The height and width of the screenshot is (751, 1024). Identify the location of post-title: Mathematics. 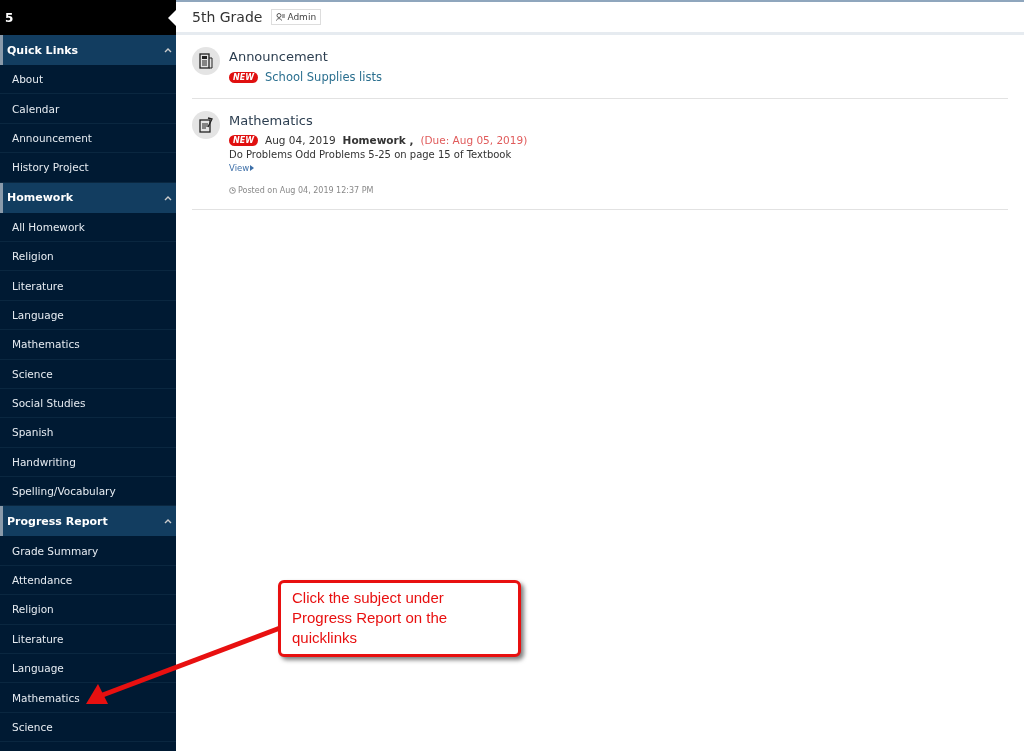
(271, 120).